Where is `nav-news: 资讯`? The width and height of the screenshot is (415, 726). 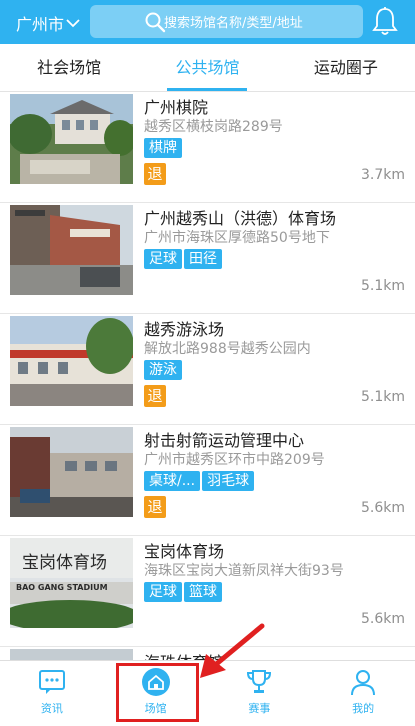
nav-news: 资讯 is located at coordinates (52, 693).